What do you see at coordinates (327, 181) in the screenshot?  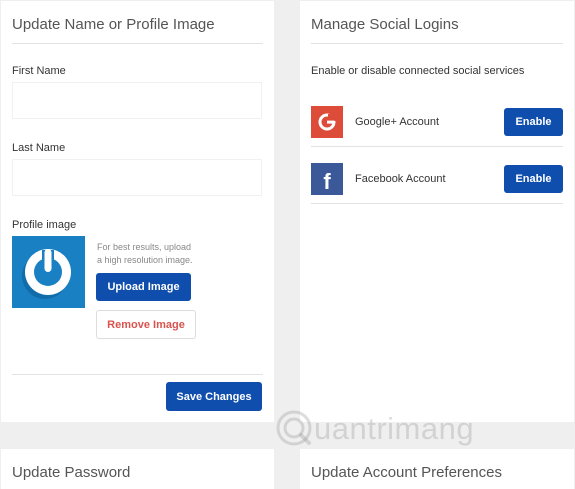 I see `facebook-glyph: f` at bounding box center [327, 181].